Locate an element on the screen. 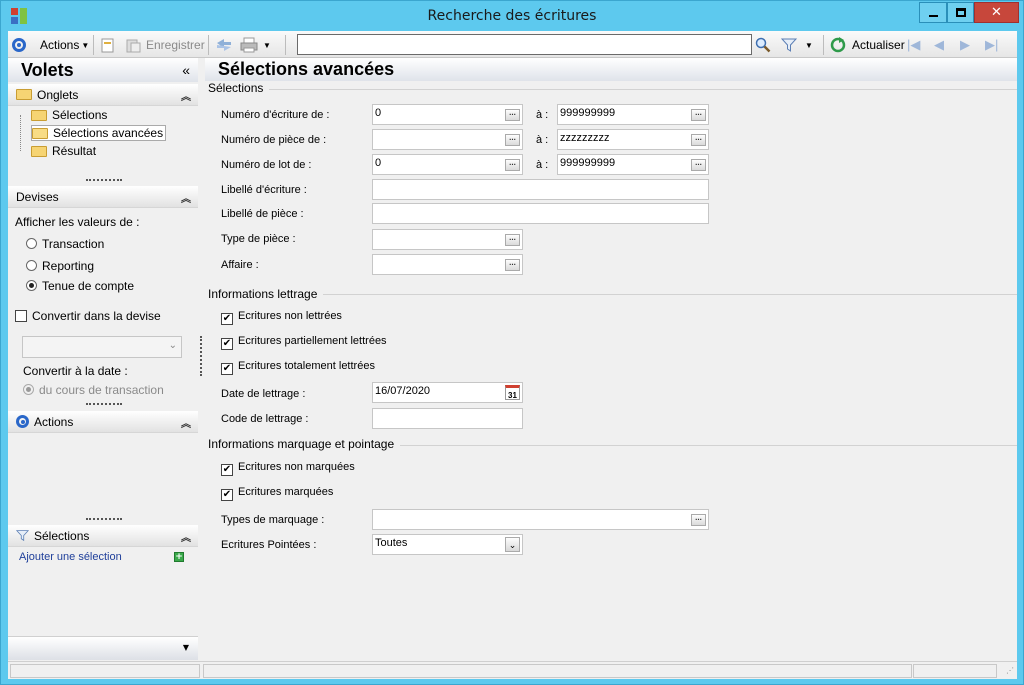  sync-button is located at coordinates (224, 45).